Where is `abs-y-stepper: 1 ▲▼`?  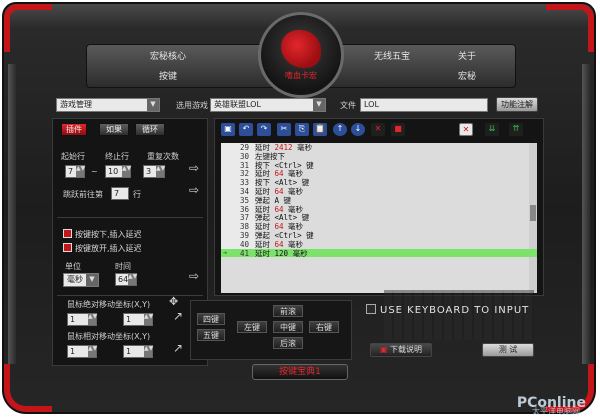 abs-y-stepper: 1 ▲▼ is located at coordinates (138, 319).